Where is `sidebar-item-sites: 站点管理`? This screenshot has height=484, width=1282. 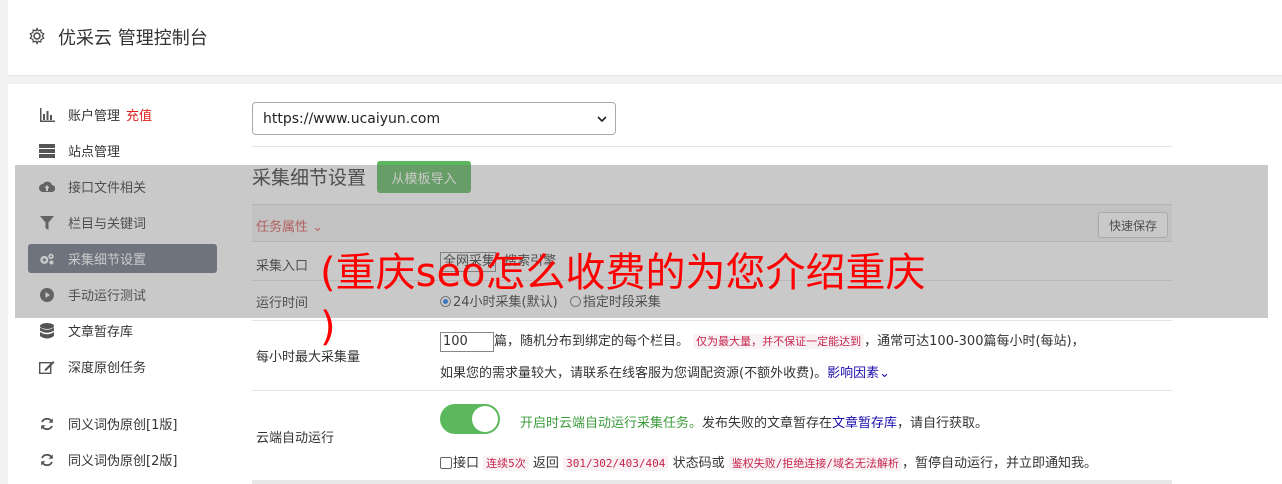 sidebar-item-sites: 站点管理 is located at coordinates (122, 150).